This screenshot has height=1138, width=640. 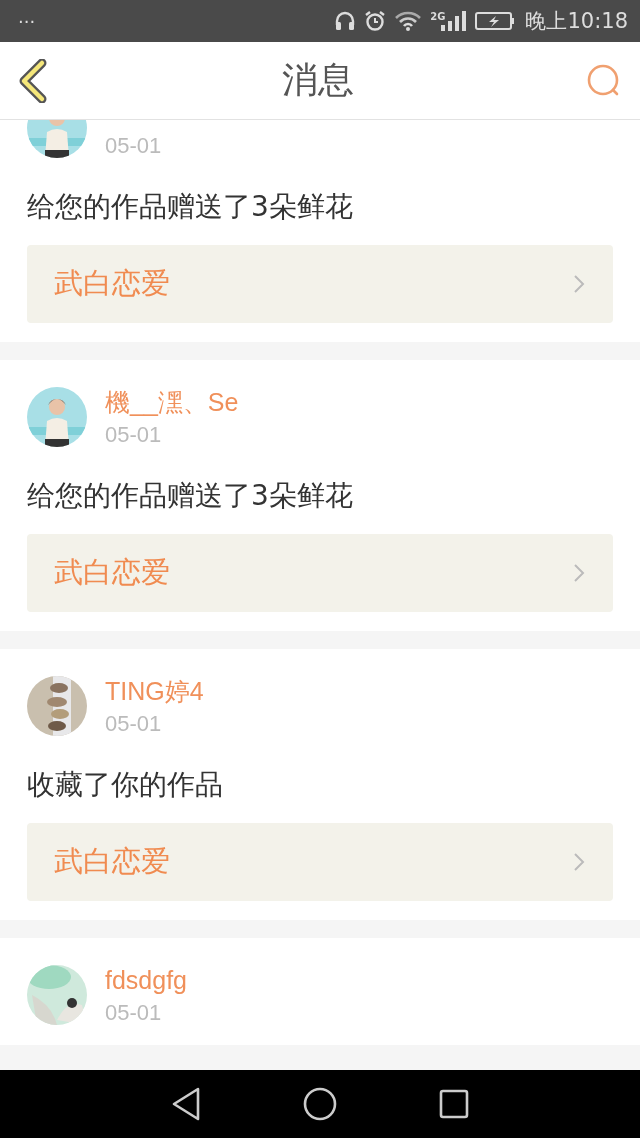 I want to click on headphones-icon, so click(x=345, y=21).